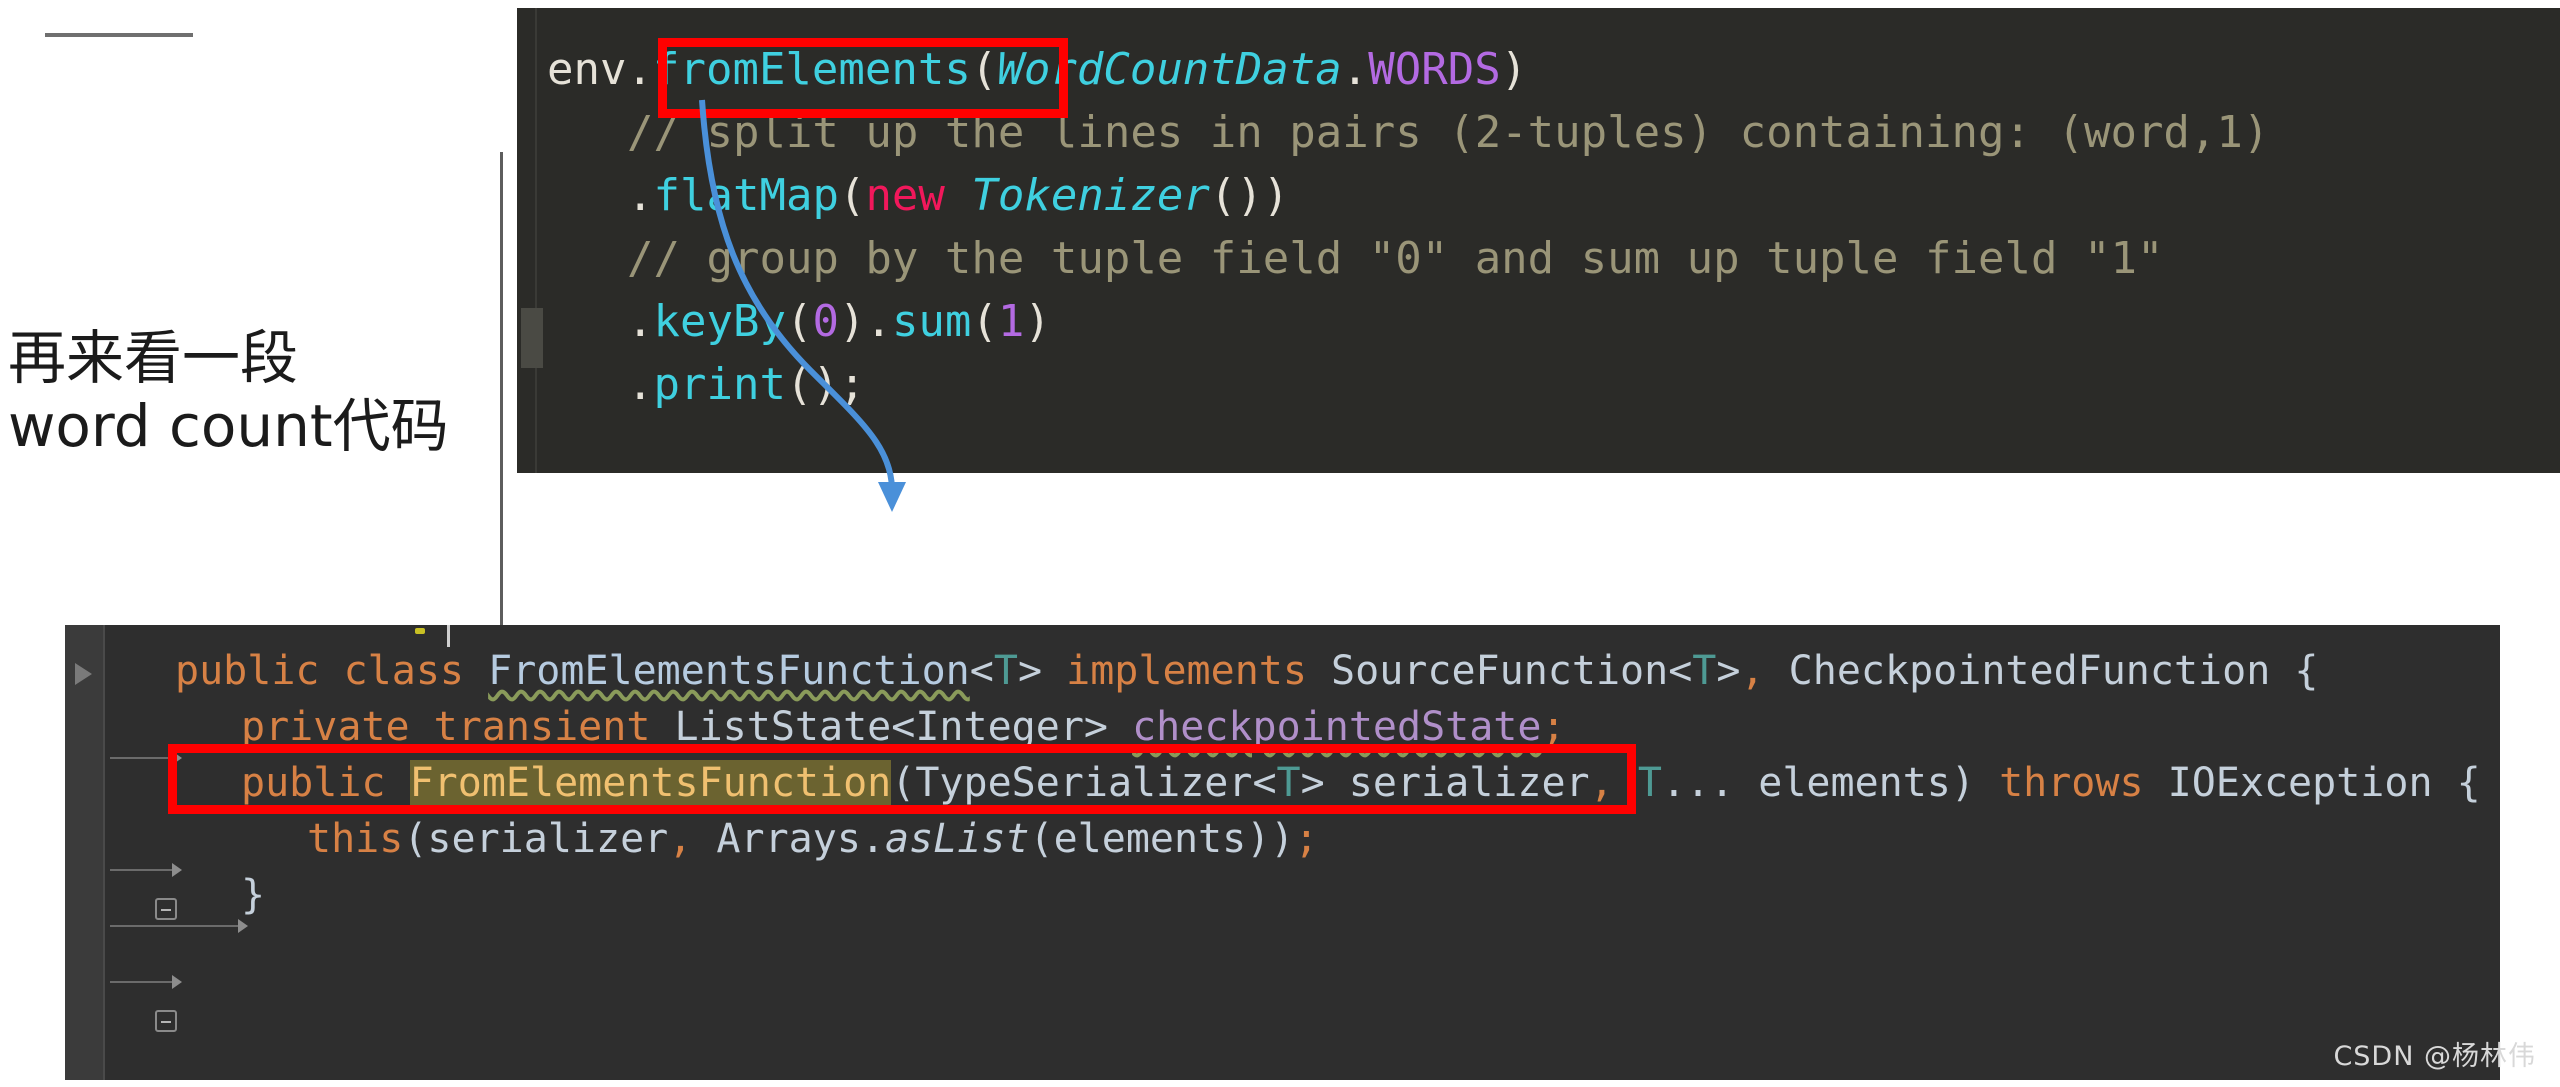  Describe the element at coordinates (1445, 783) in the screenshot. I see `code-token: > serializer` at that location.